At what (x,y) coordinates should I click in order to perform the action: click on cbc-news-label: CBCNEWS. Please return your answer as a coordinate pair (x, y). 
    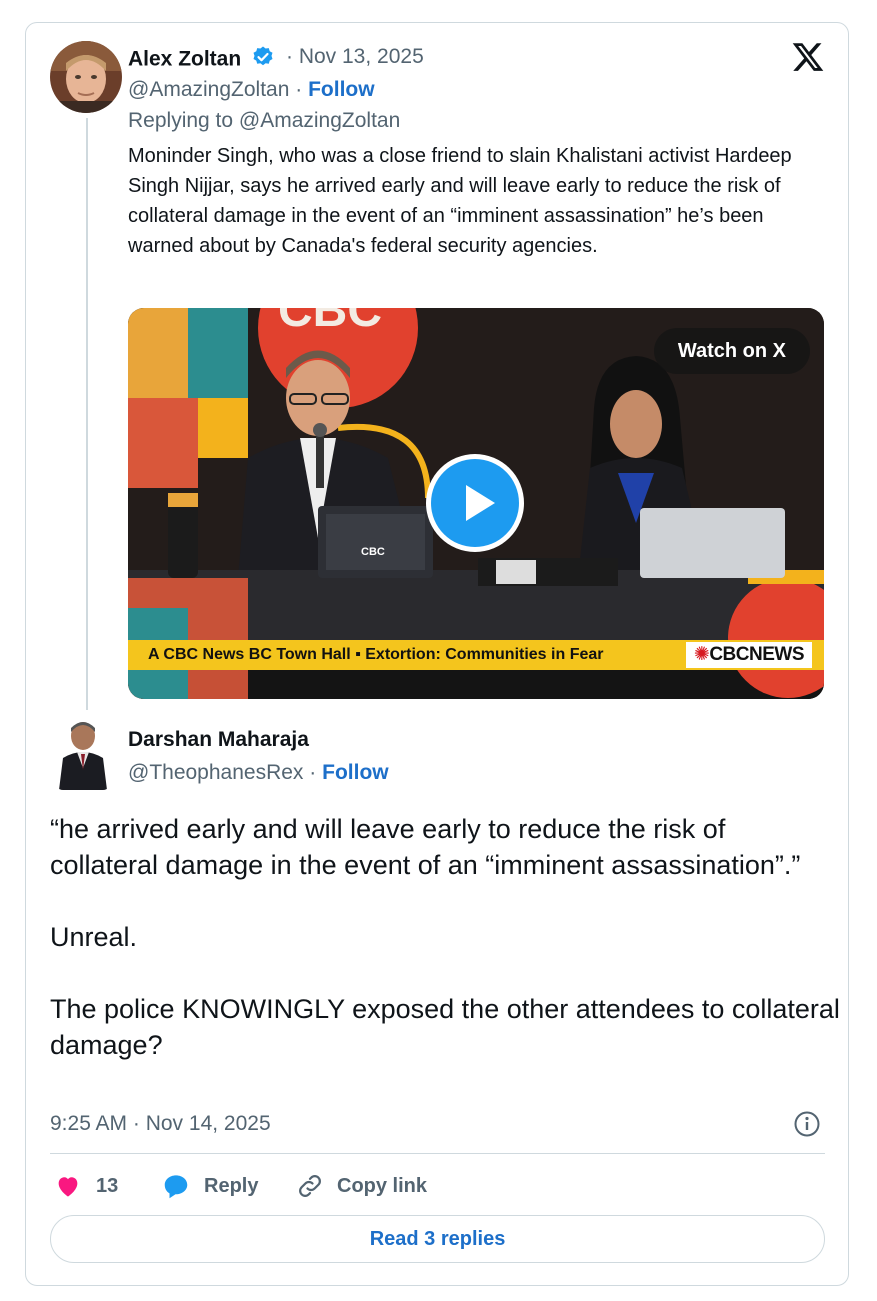
    Looking at the image, I should click on (756, 654).